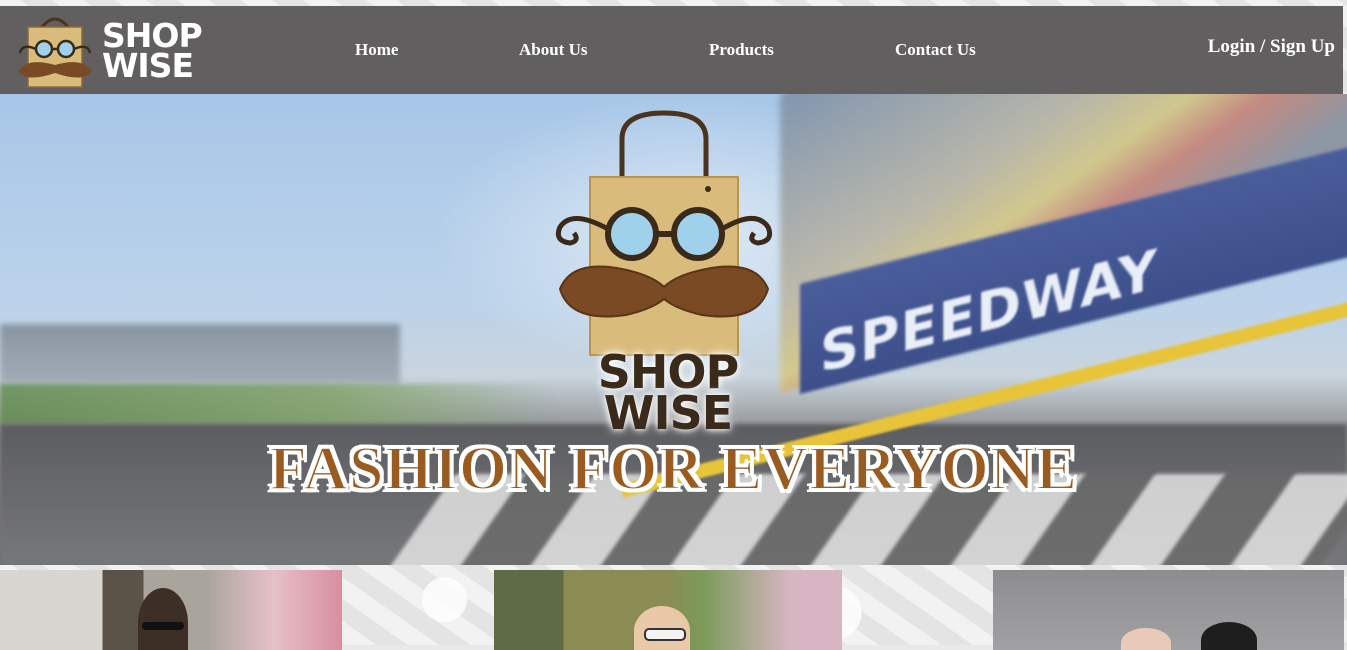 The height and width of the screenshot is (650, 1347). Describe the element at coordinates (553, 50) in the screenshot. I see `nav-about-us: About Us` at that location.